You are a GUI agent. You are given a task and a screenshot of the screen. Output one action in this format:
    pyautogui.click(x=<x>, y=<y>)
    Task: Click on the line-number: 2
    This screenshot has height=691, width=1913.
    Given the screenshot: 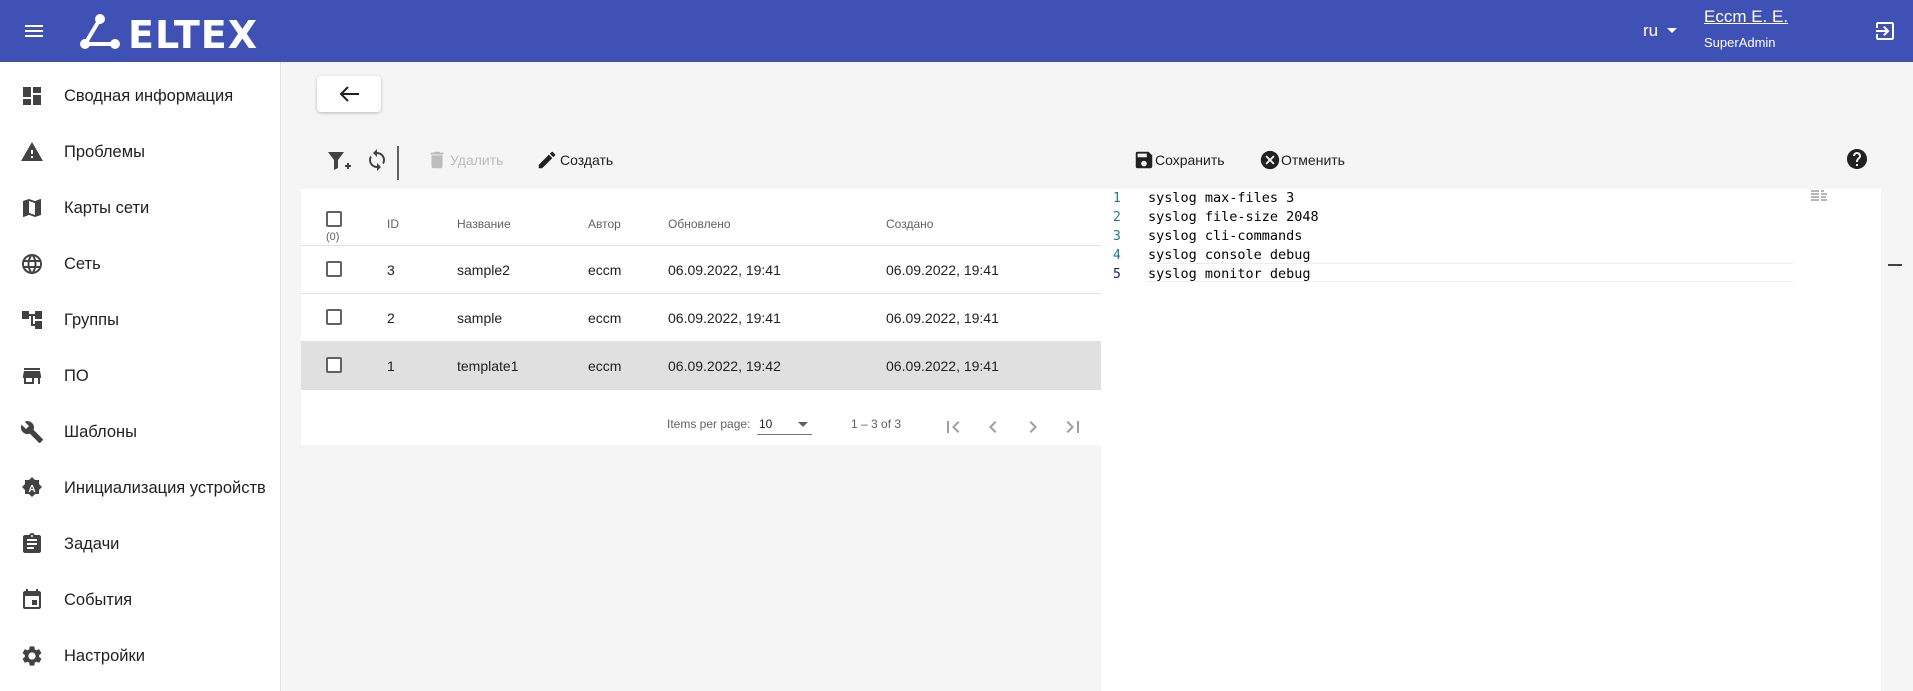 What is the action you would take?
    pyautogui.click(x=1117, y=217)
    